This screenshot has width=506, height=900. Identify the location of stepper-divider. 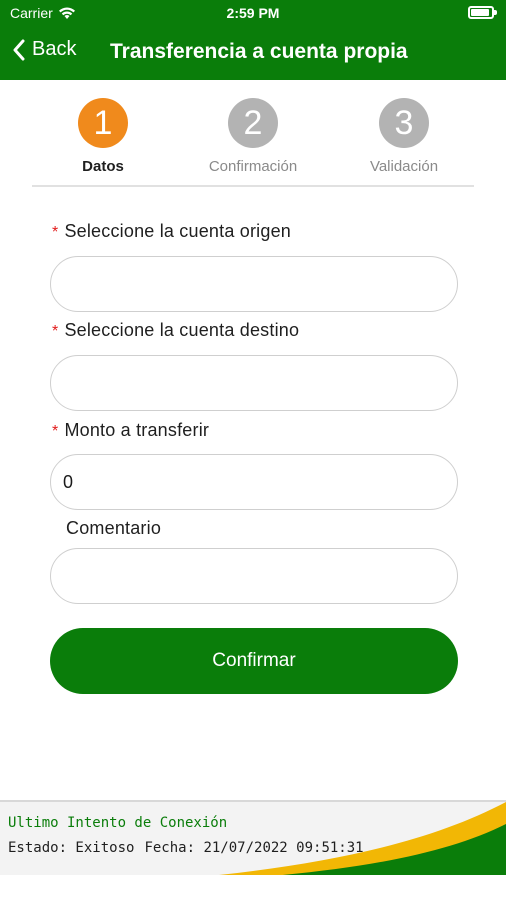
(253, 186).